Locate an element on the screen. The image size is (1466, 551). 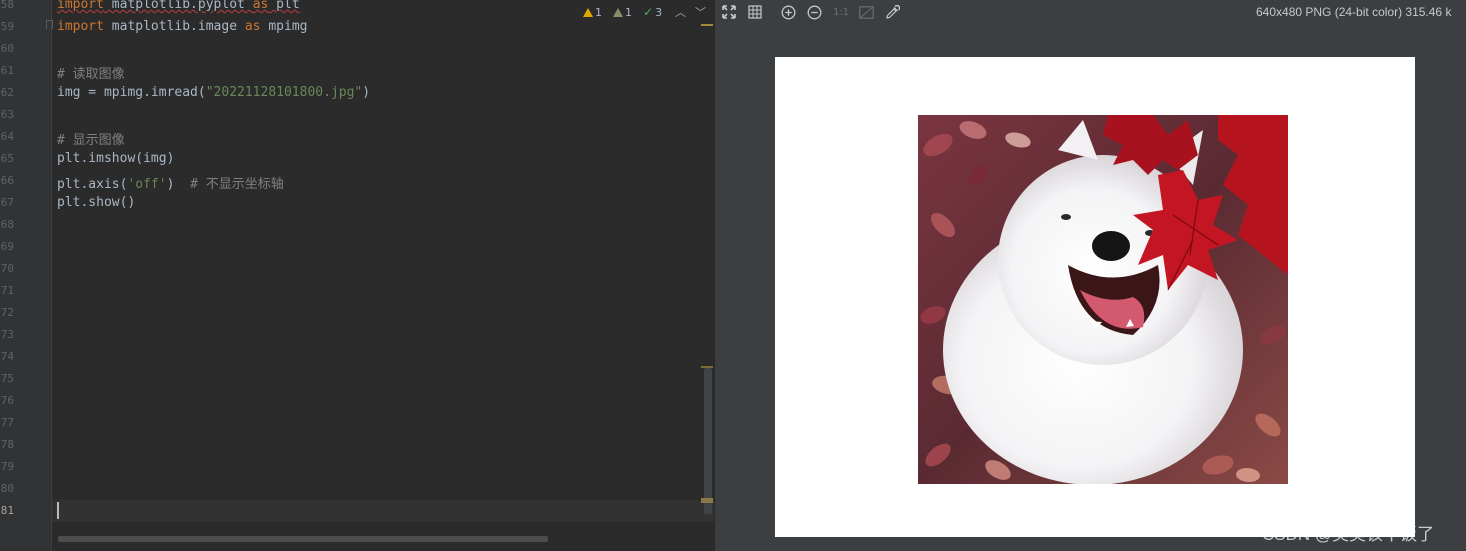
line-number: 74 is located at coordinates (7, 356).